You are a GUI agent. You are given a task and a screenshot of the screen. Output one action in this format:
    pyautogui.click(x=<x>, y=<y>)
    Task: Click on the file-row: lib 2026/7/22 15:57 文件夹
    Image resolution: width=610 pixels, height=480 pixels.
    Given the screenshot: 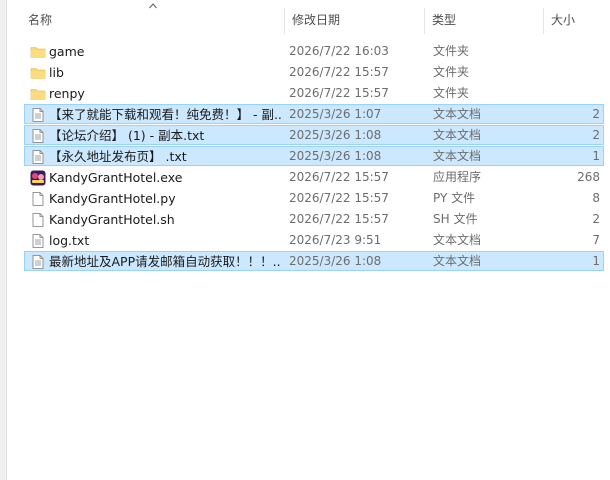 What is the action you would take?
    pyautogui.click(x=314, y=72)
    